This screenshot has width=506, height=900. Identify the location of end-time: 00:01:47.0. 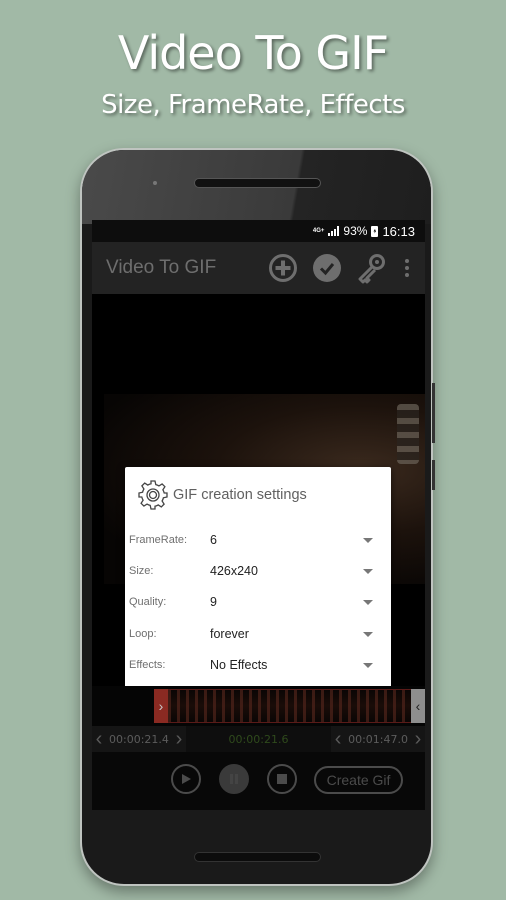
(378, 739).